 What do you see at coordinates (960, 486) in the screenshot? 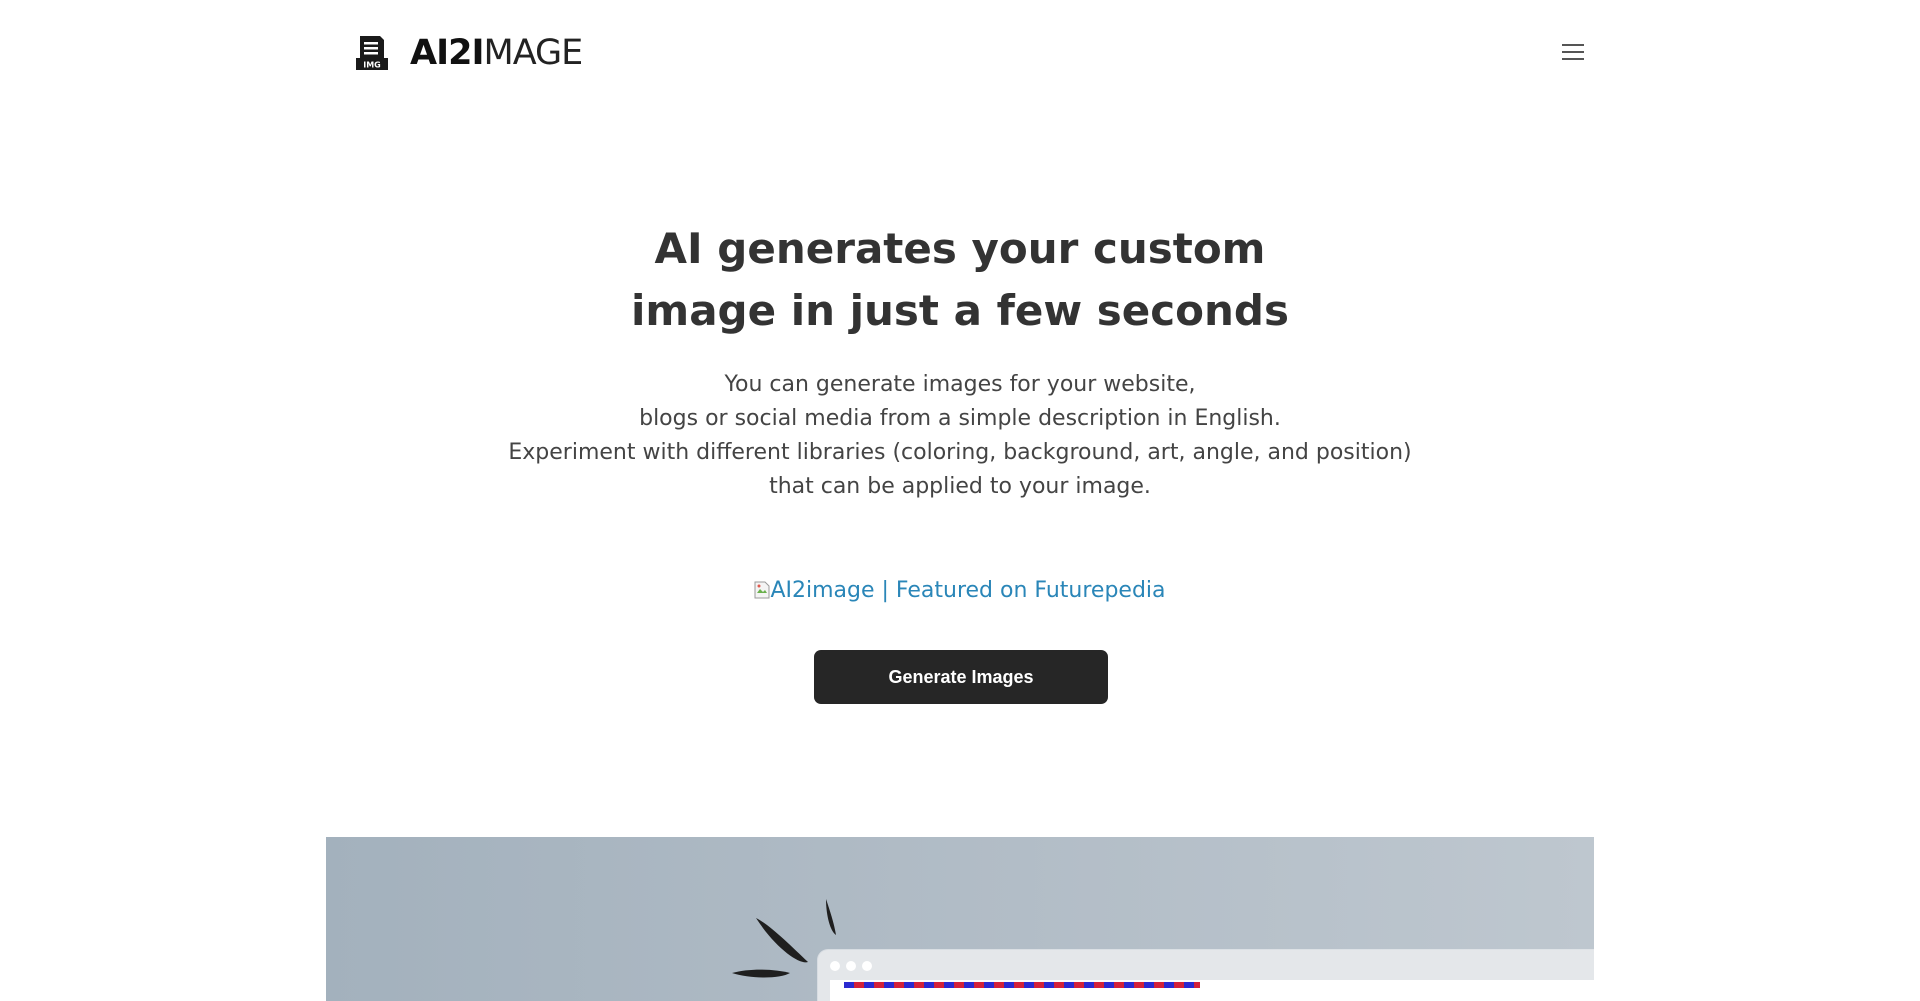
I see `hero-description-line: that can be applied to your image.` at bounding box center [960, 486].